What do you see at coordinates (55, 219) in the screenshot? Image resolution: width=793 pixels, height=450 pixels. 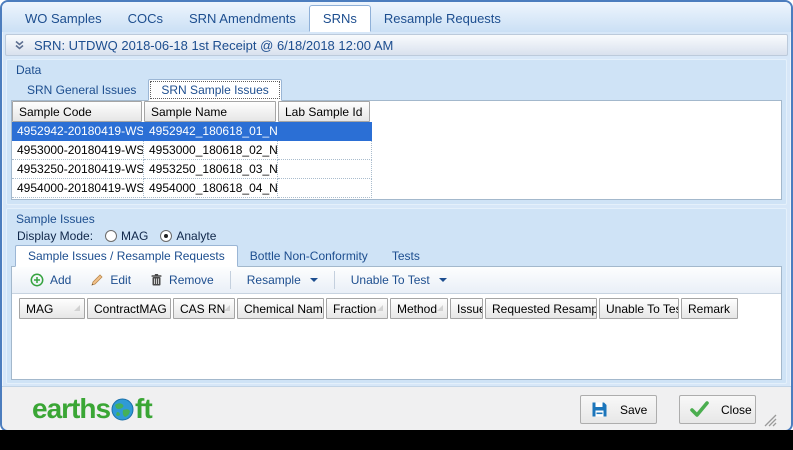 I see `sample-issues-title: Sample Issues` at bounding box center [55, 219].